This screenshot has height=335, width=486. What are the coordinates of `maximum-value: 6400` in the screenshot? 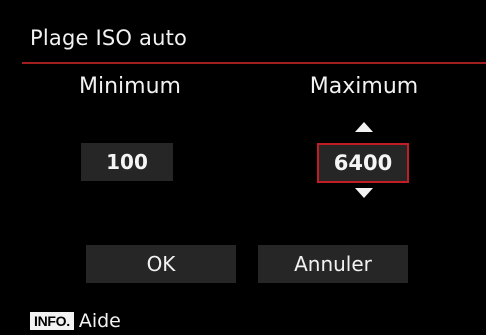 It's located at (363, 163).